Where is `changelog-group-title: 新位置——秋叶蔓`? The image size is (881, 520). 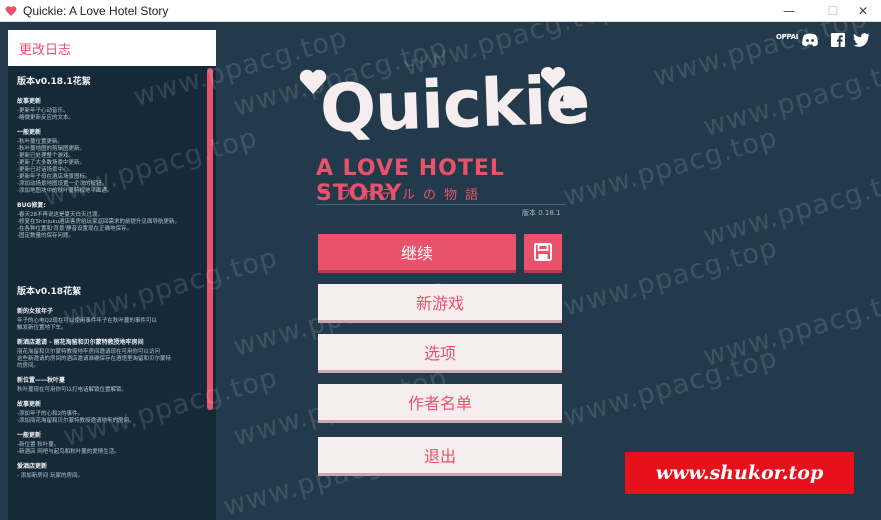 changelog-group-title: 新位置——秋叶蔓 is located at coordinates (41, 380).